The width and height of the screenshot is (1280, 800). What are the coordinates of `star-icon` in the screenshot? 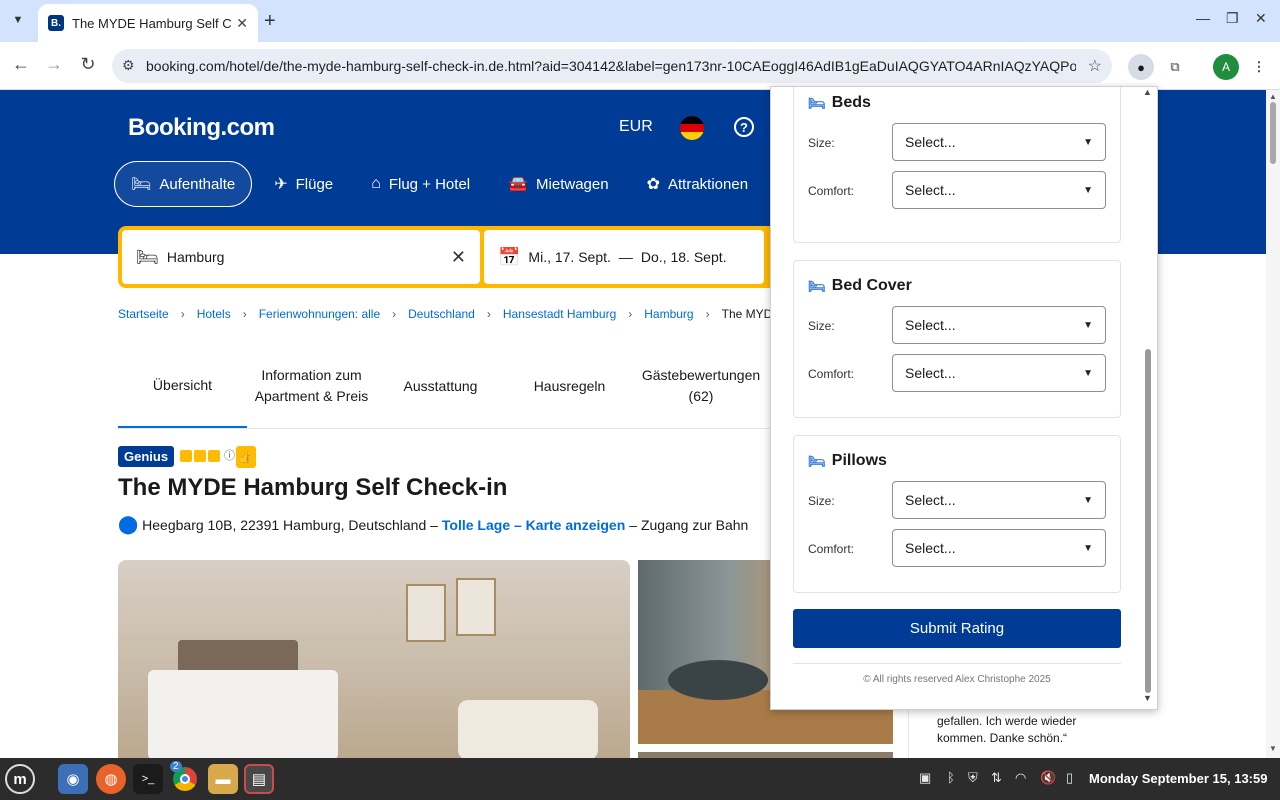 It's located at (200, 456).